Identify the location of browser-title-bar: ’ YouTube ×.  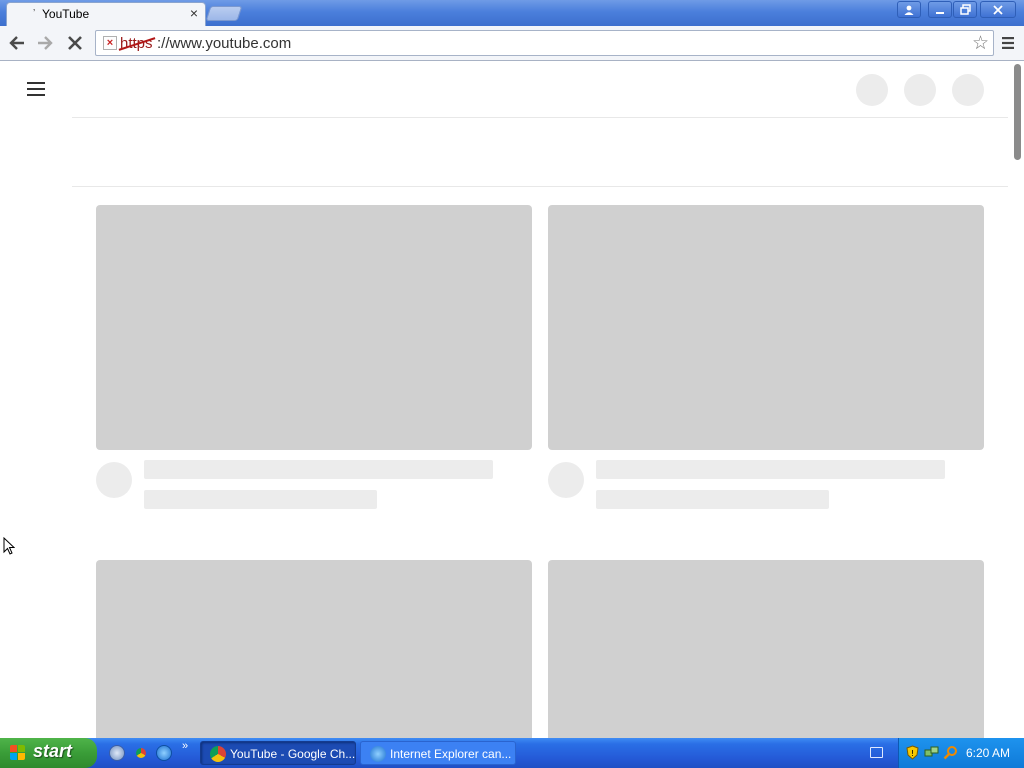
(512, 13).